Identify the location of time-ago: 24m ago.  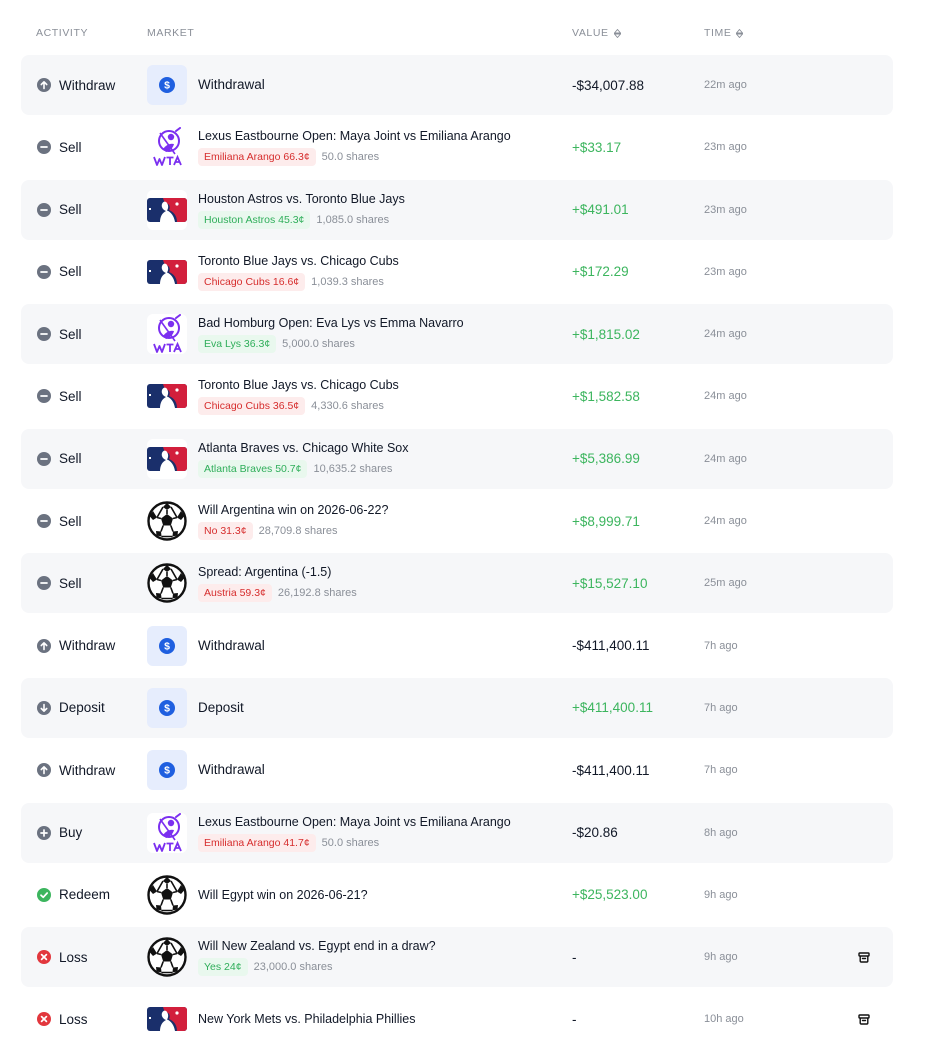
(725, 521).